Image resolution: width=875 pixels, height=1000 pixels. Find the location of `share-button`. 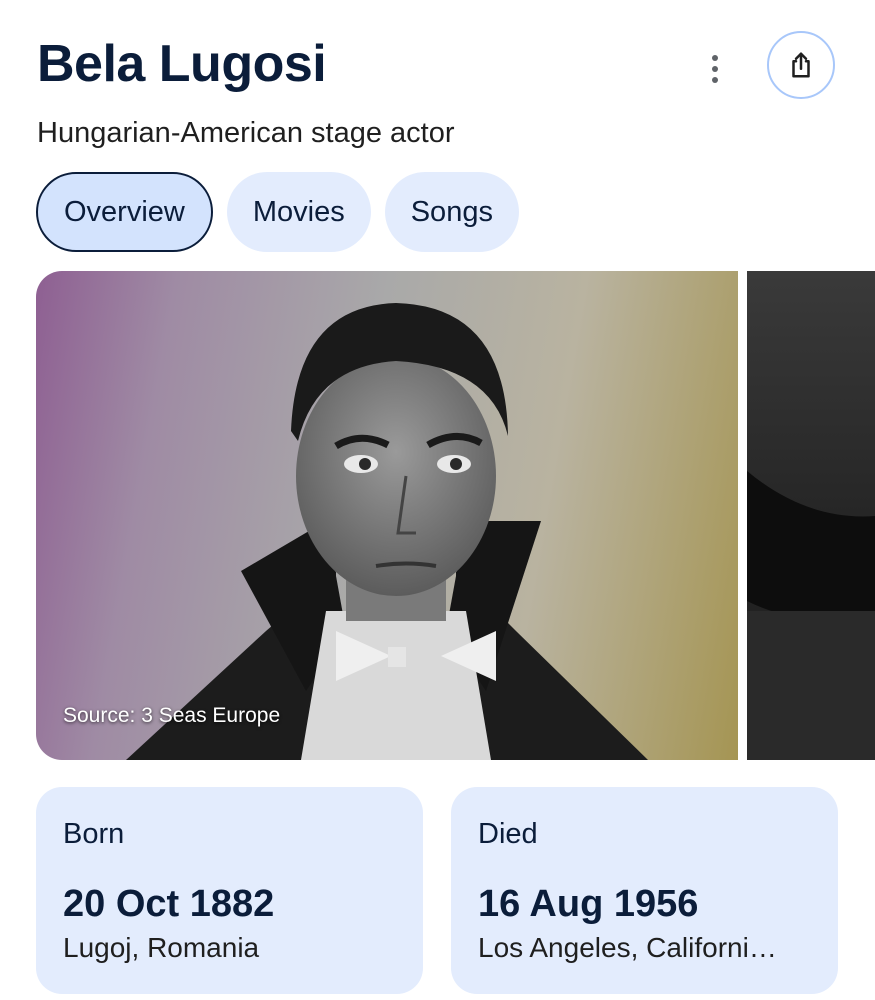

share-button is located at coordinates (801, 65).